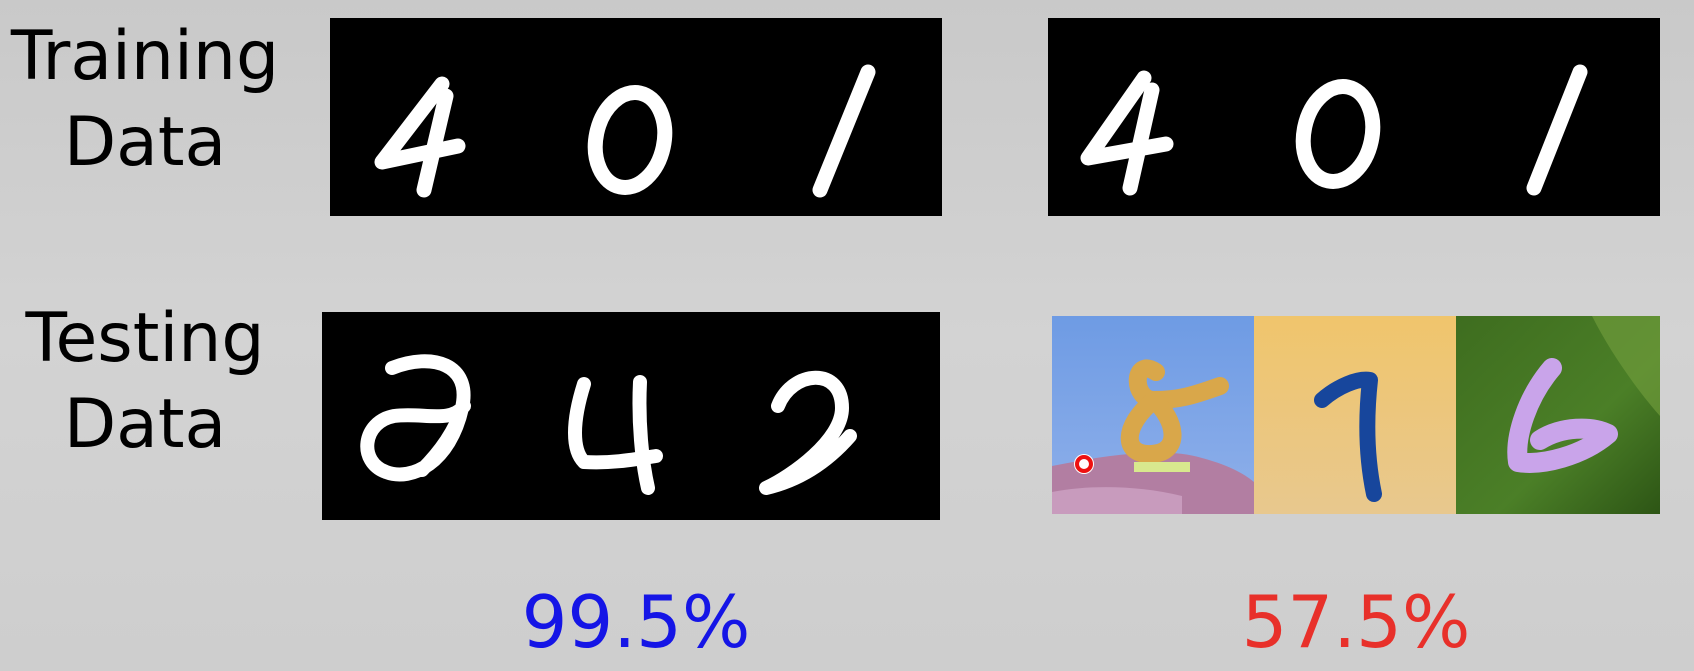  What do you see at coordinates (145, 338) in the screenshot?
I see `testing-label-line1: Testing` at bounding box center [145, 338].